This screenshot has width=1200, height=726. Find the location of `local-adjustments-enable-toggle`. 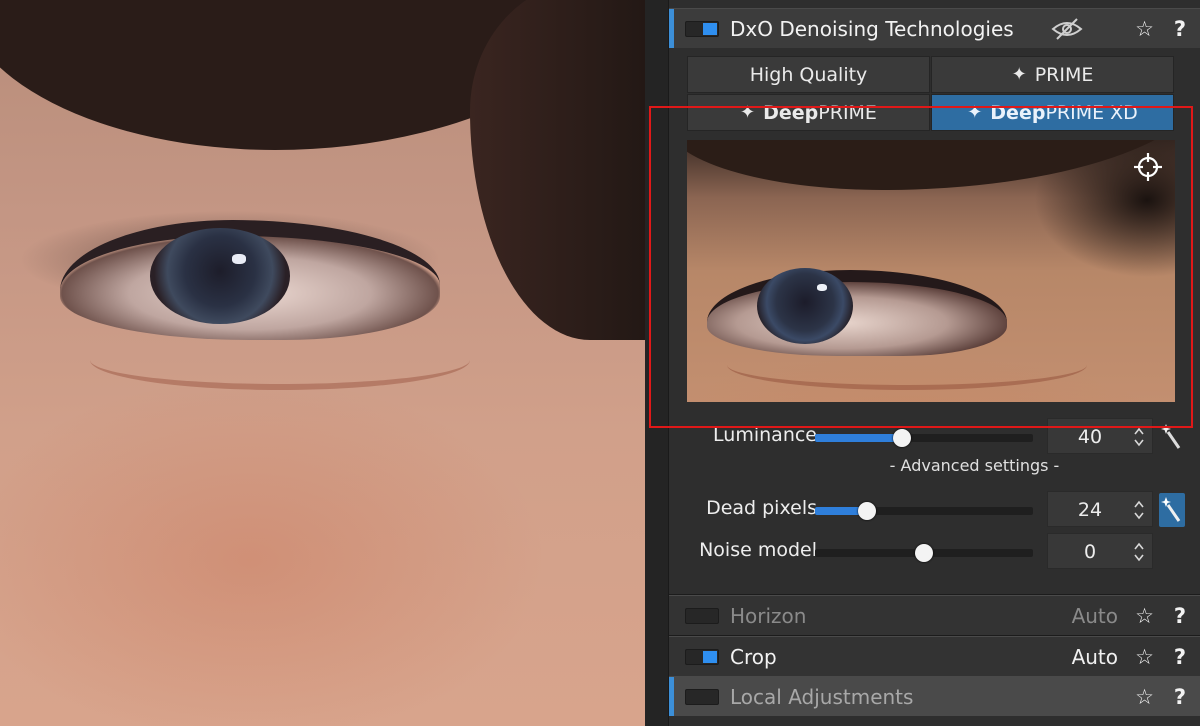

local-adjustments-enable-toggle is located at coordinates (702, 697).